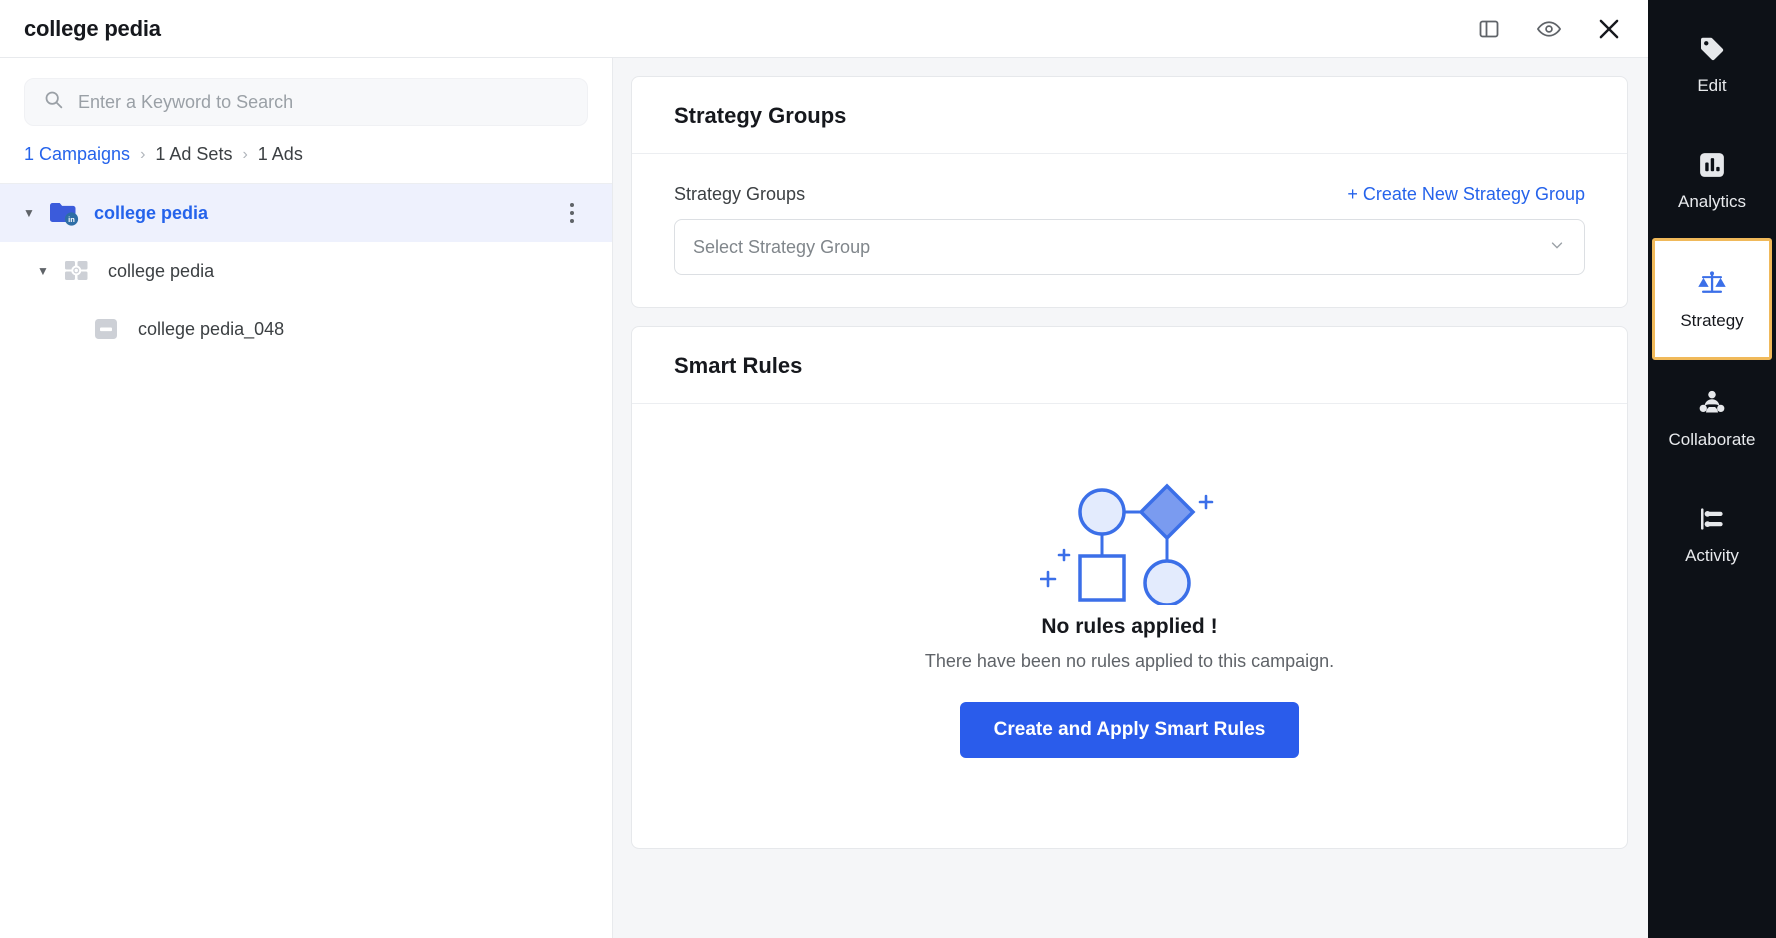 This screenshot has width=1776, height=938. Describe the element at coordinates (161, 270) in the screenshot. I see `tree-label-adset: college pedia` at that location.